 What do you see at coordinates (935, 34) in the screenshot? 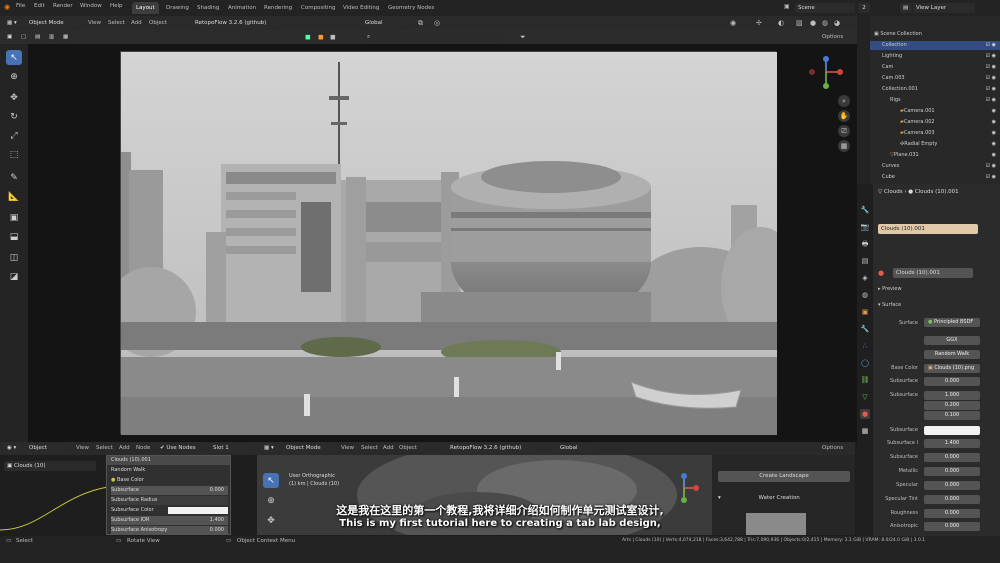
I see `outliner-scene-collection: ▣ Scene Collection` at bounding box center [935, 34].